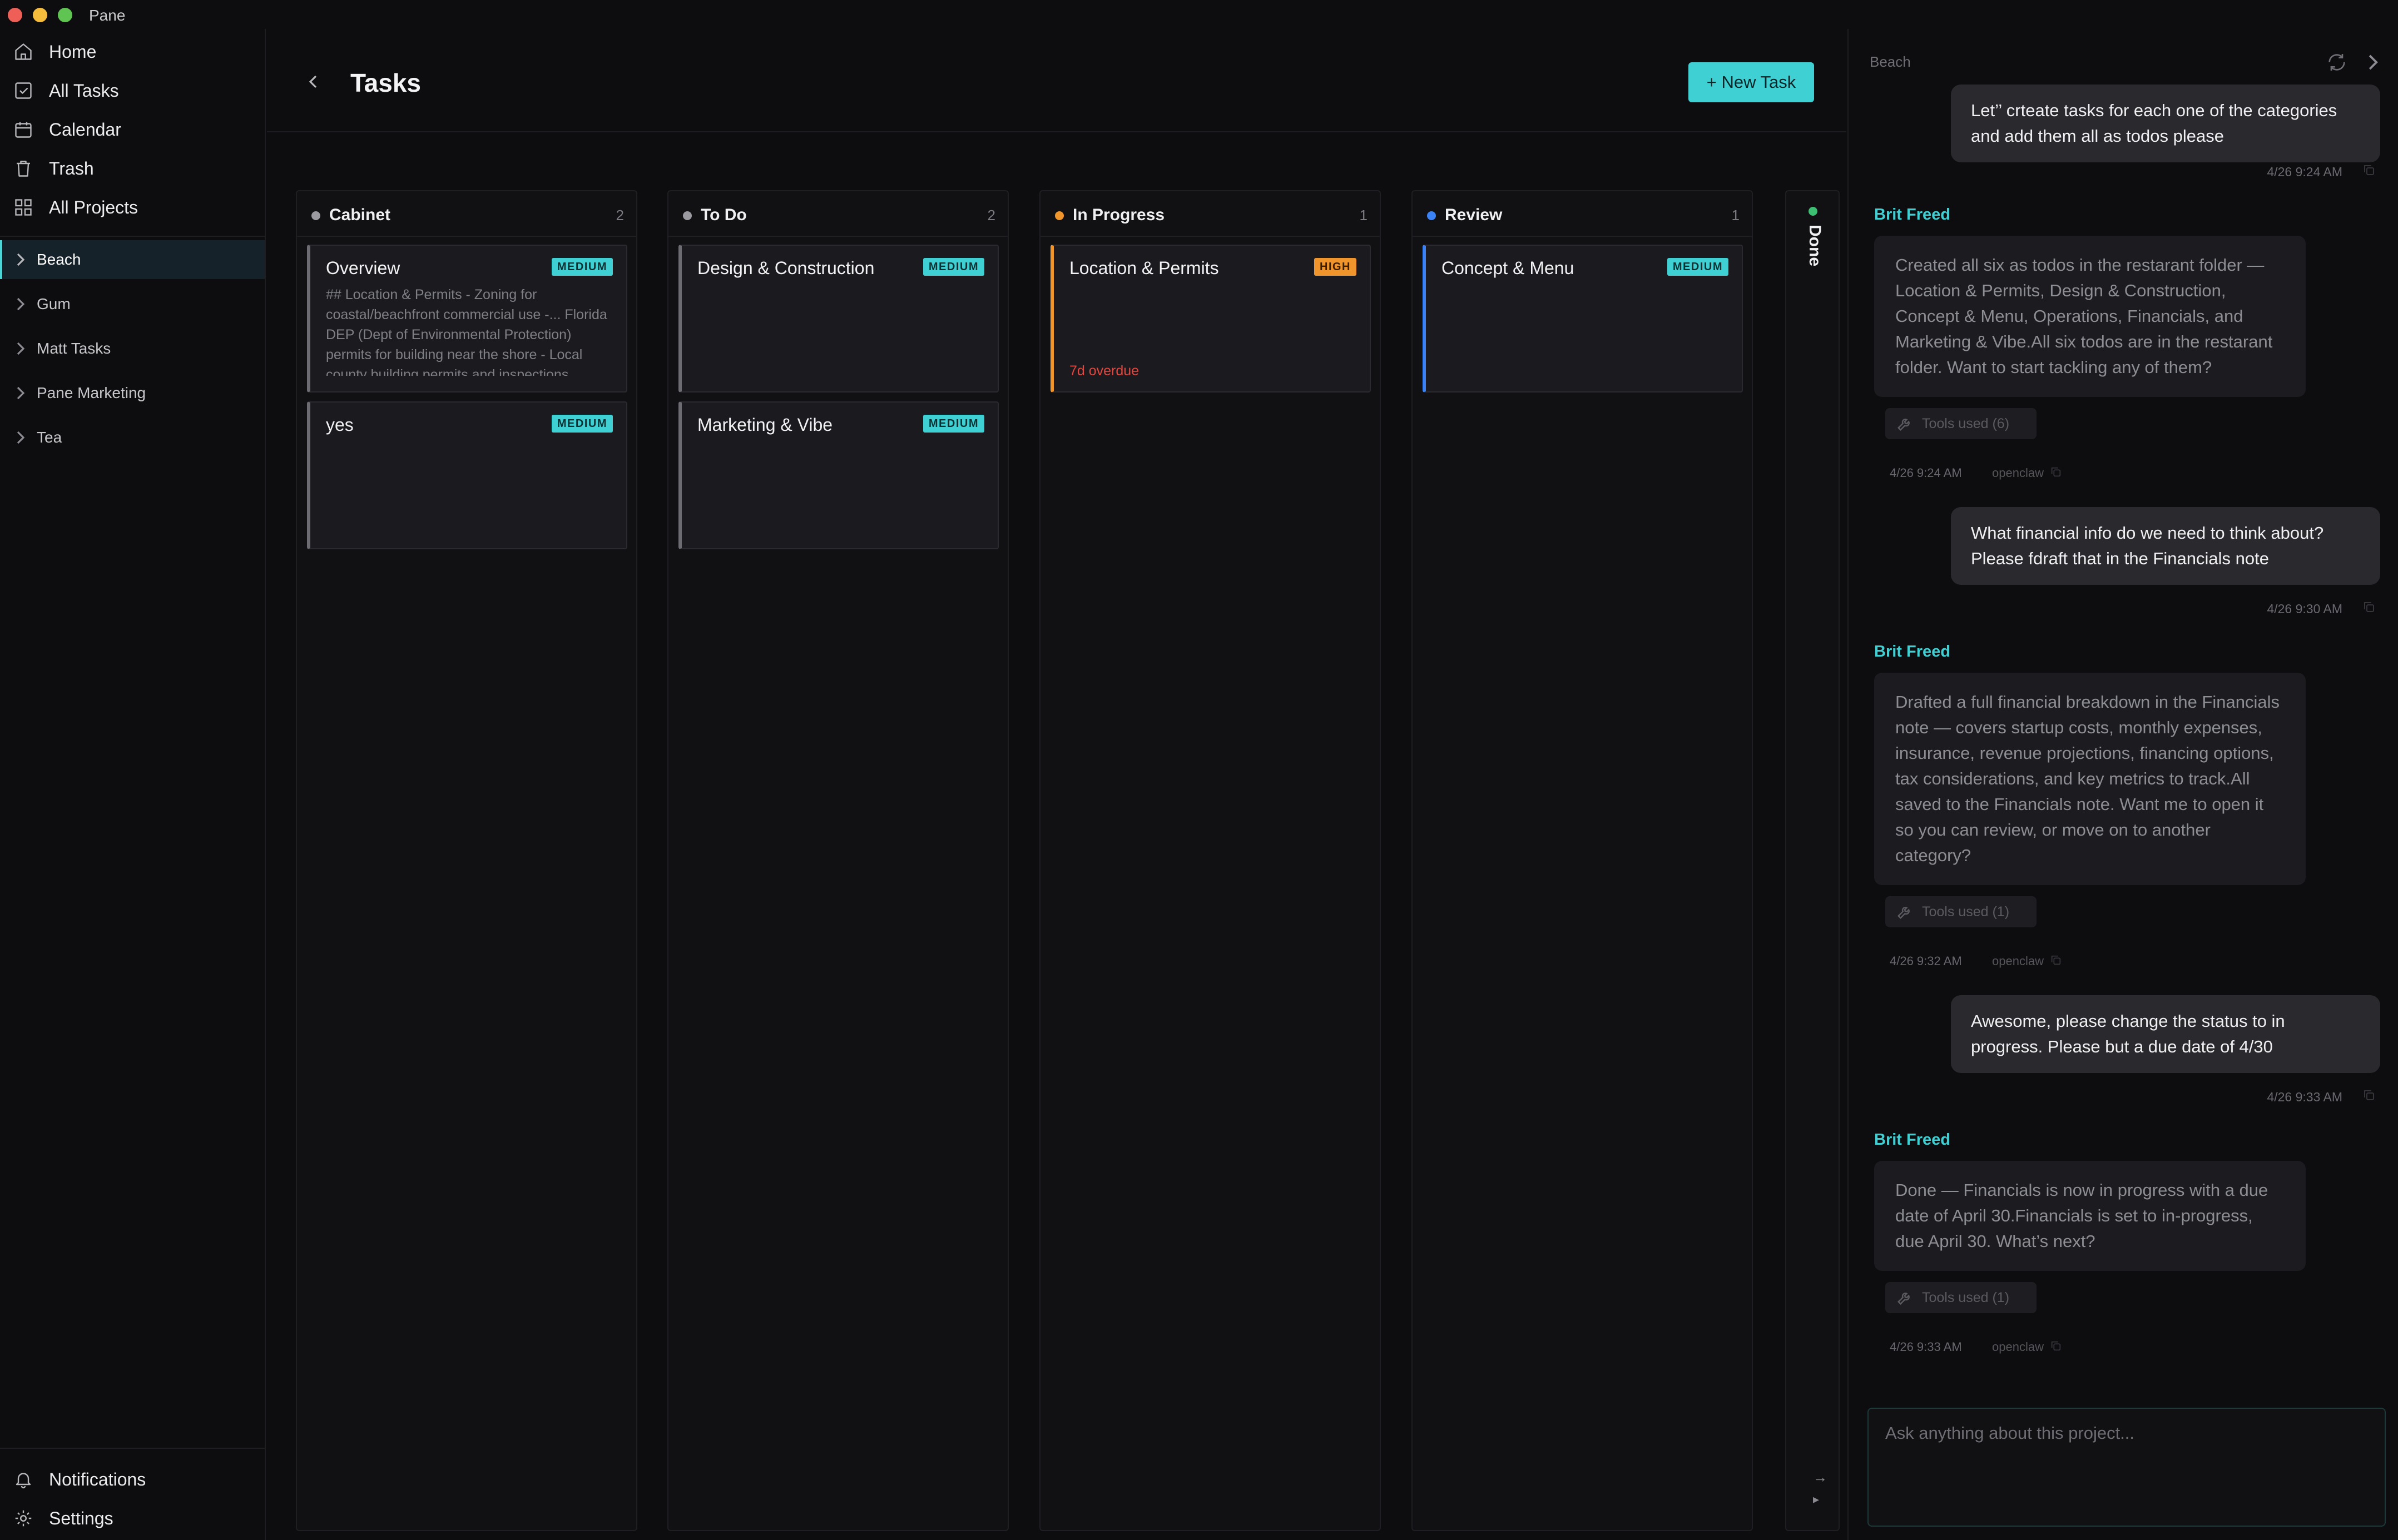  I want to click on column-title: Review, so click(1474, 215).